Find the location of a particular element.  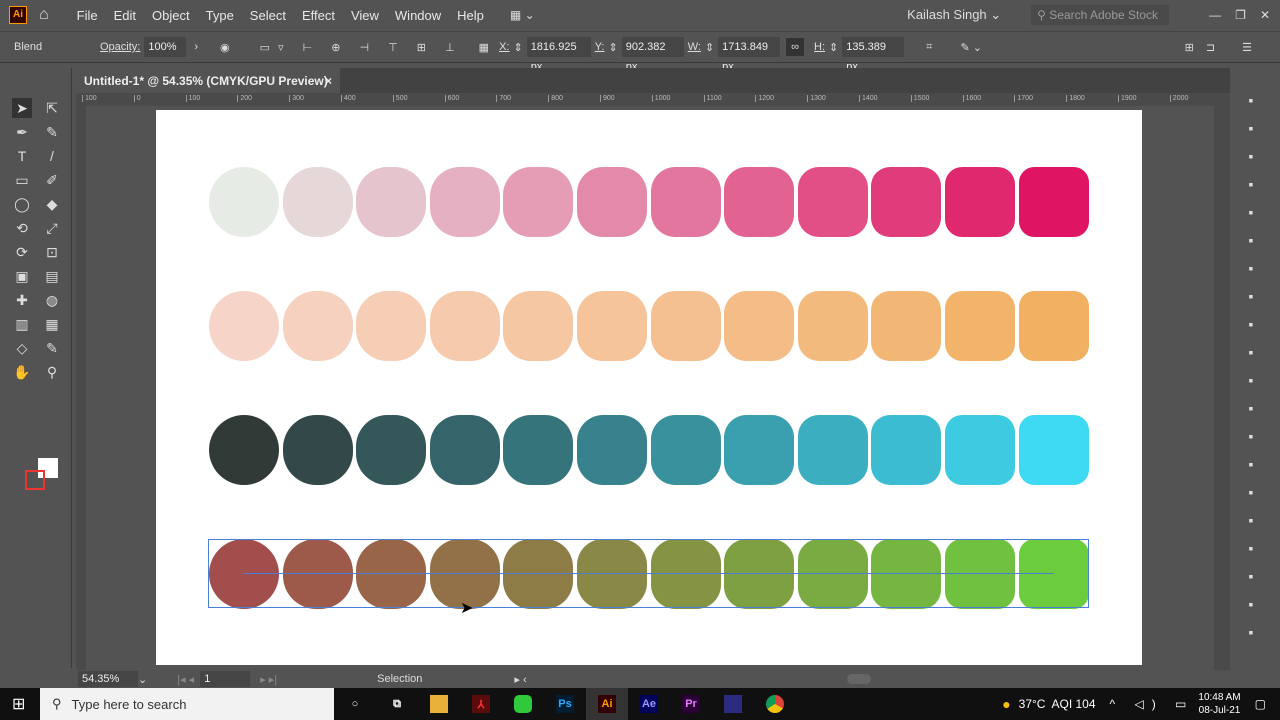

x-field: 1816.925 px is located at coordinates (558, 55).